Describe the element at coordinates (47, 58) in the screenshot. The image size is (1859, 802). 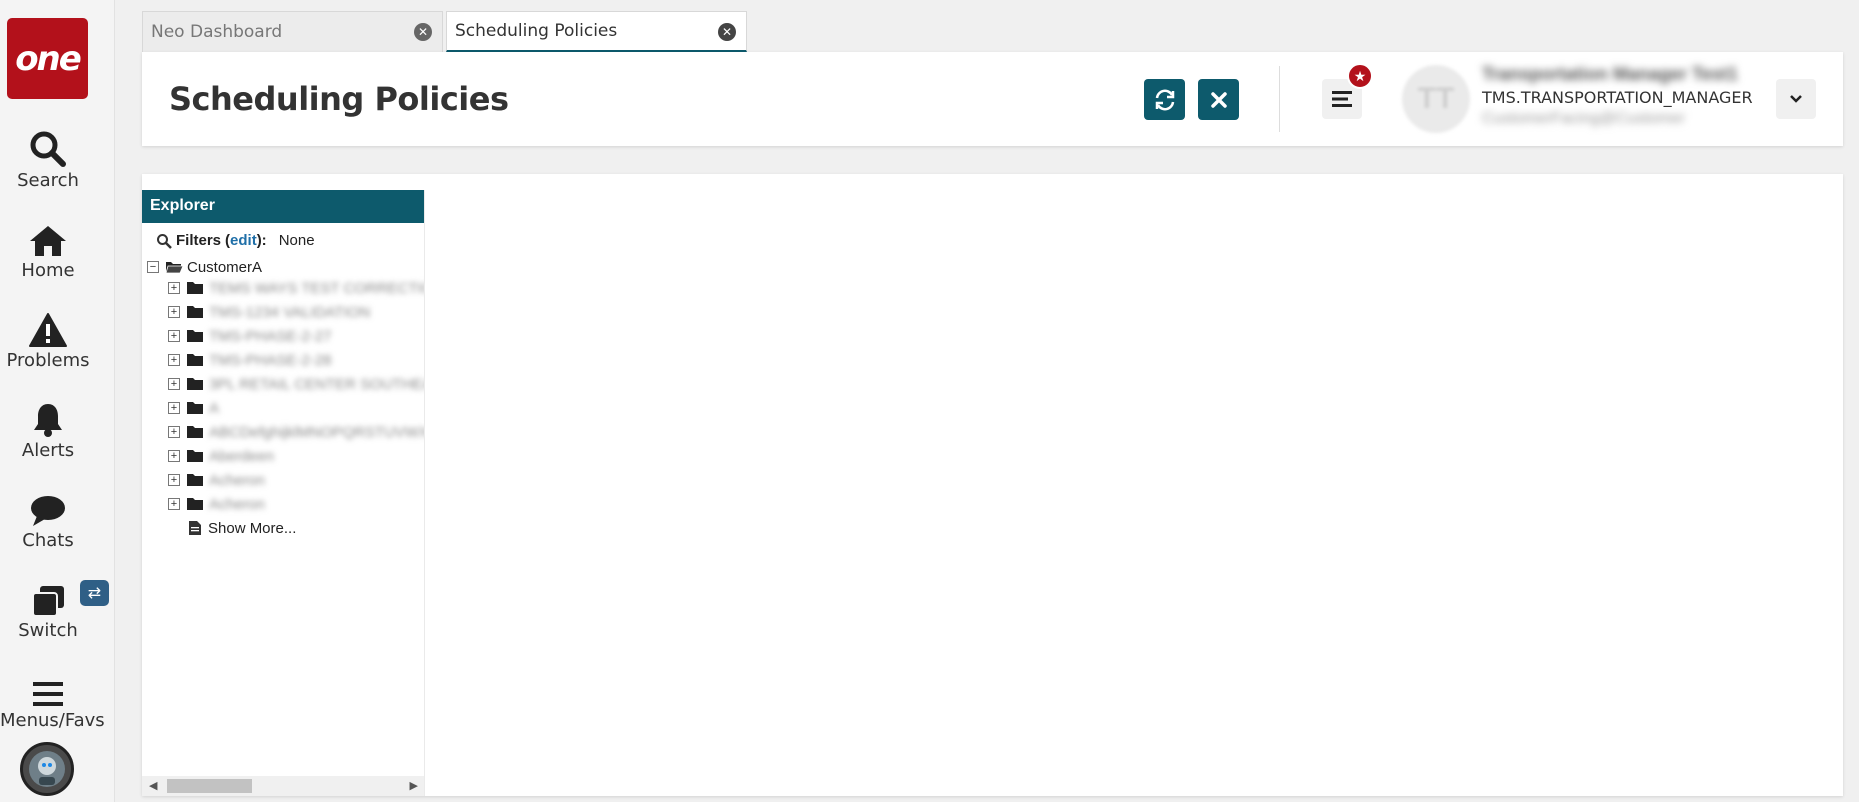
I see `one-logo: one` at that location.